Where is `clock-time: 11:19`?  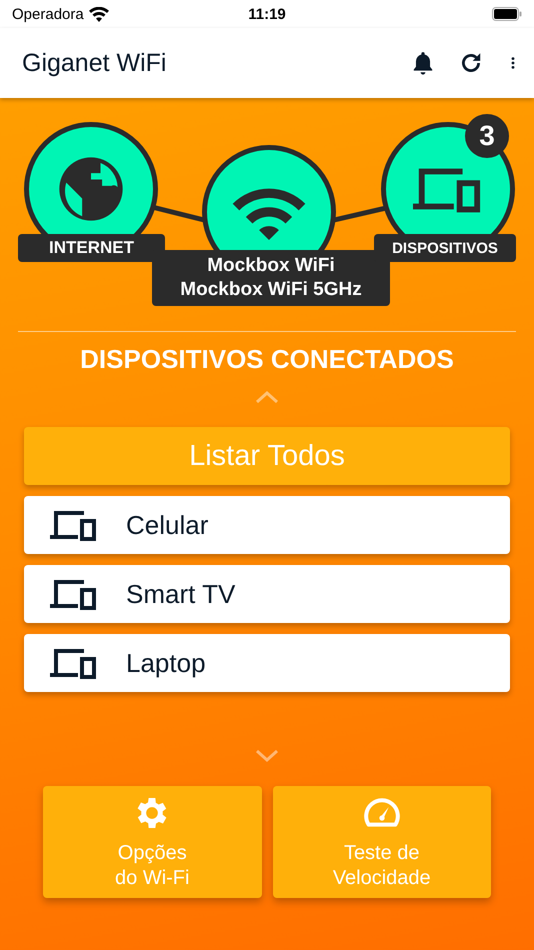 clock-time: 11:19 is located at coordinates (267, 14).